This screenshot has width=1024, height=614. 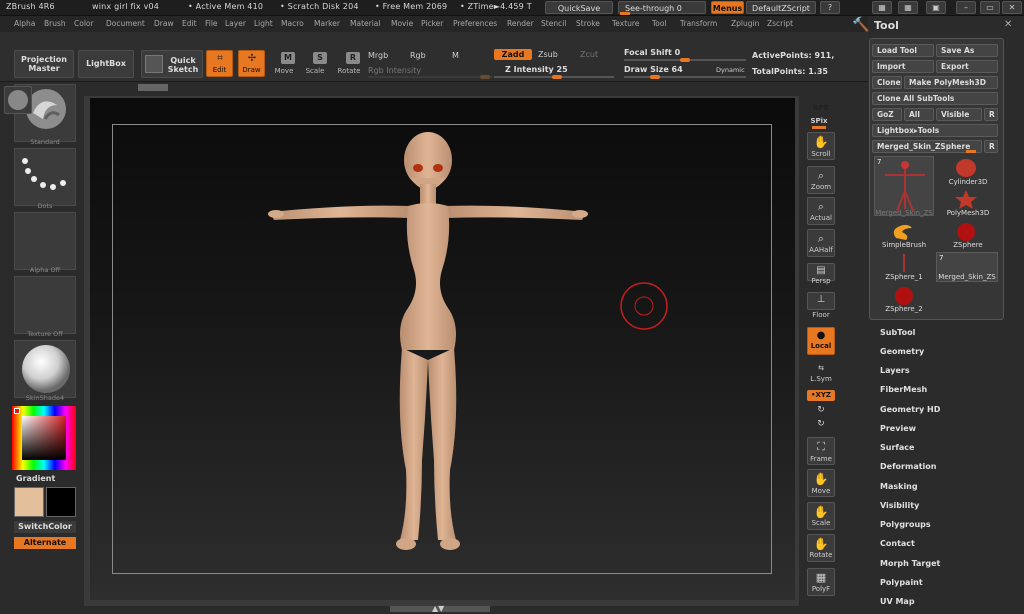 What do you see at coordinates (211, 23) in the screenshot?
I see `menu-file: File` at bounding box center [211, 23].